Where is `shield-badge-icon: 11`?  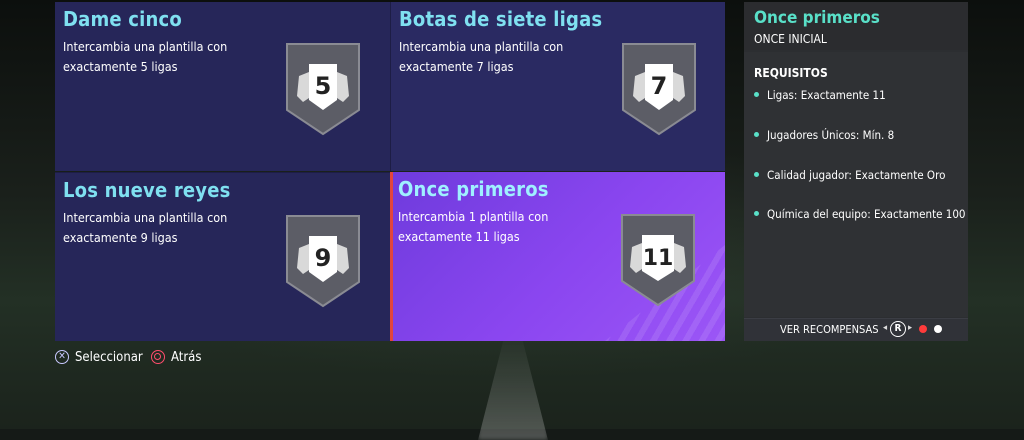
shield-badge-icon: 11 is located at coordinates (658, 260).